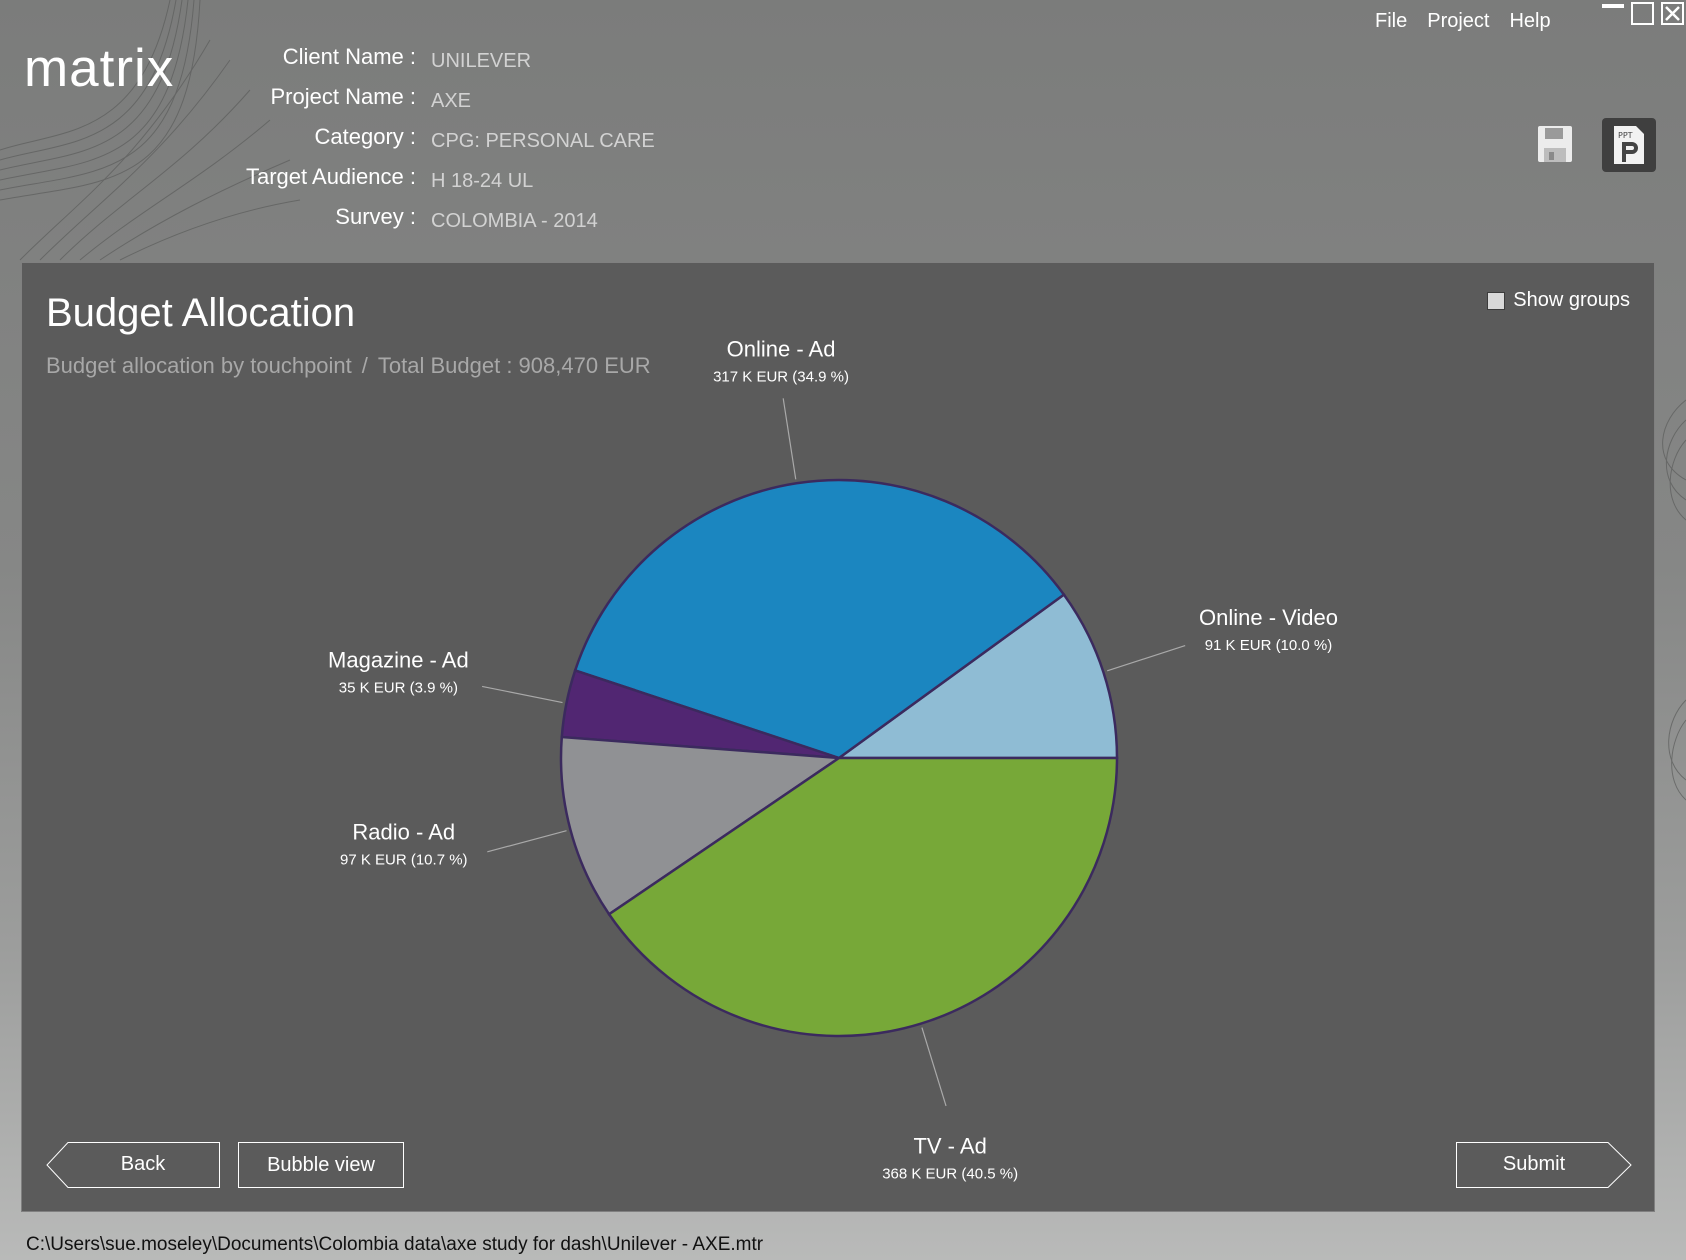 The width and height of the screenshot is (1686, 1260). What do you see at coordinates (375, 216) in the screenshot?
I see `survey-label: Survey :` at bounding box center [375, 216].